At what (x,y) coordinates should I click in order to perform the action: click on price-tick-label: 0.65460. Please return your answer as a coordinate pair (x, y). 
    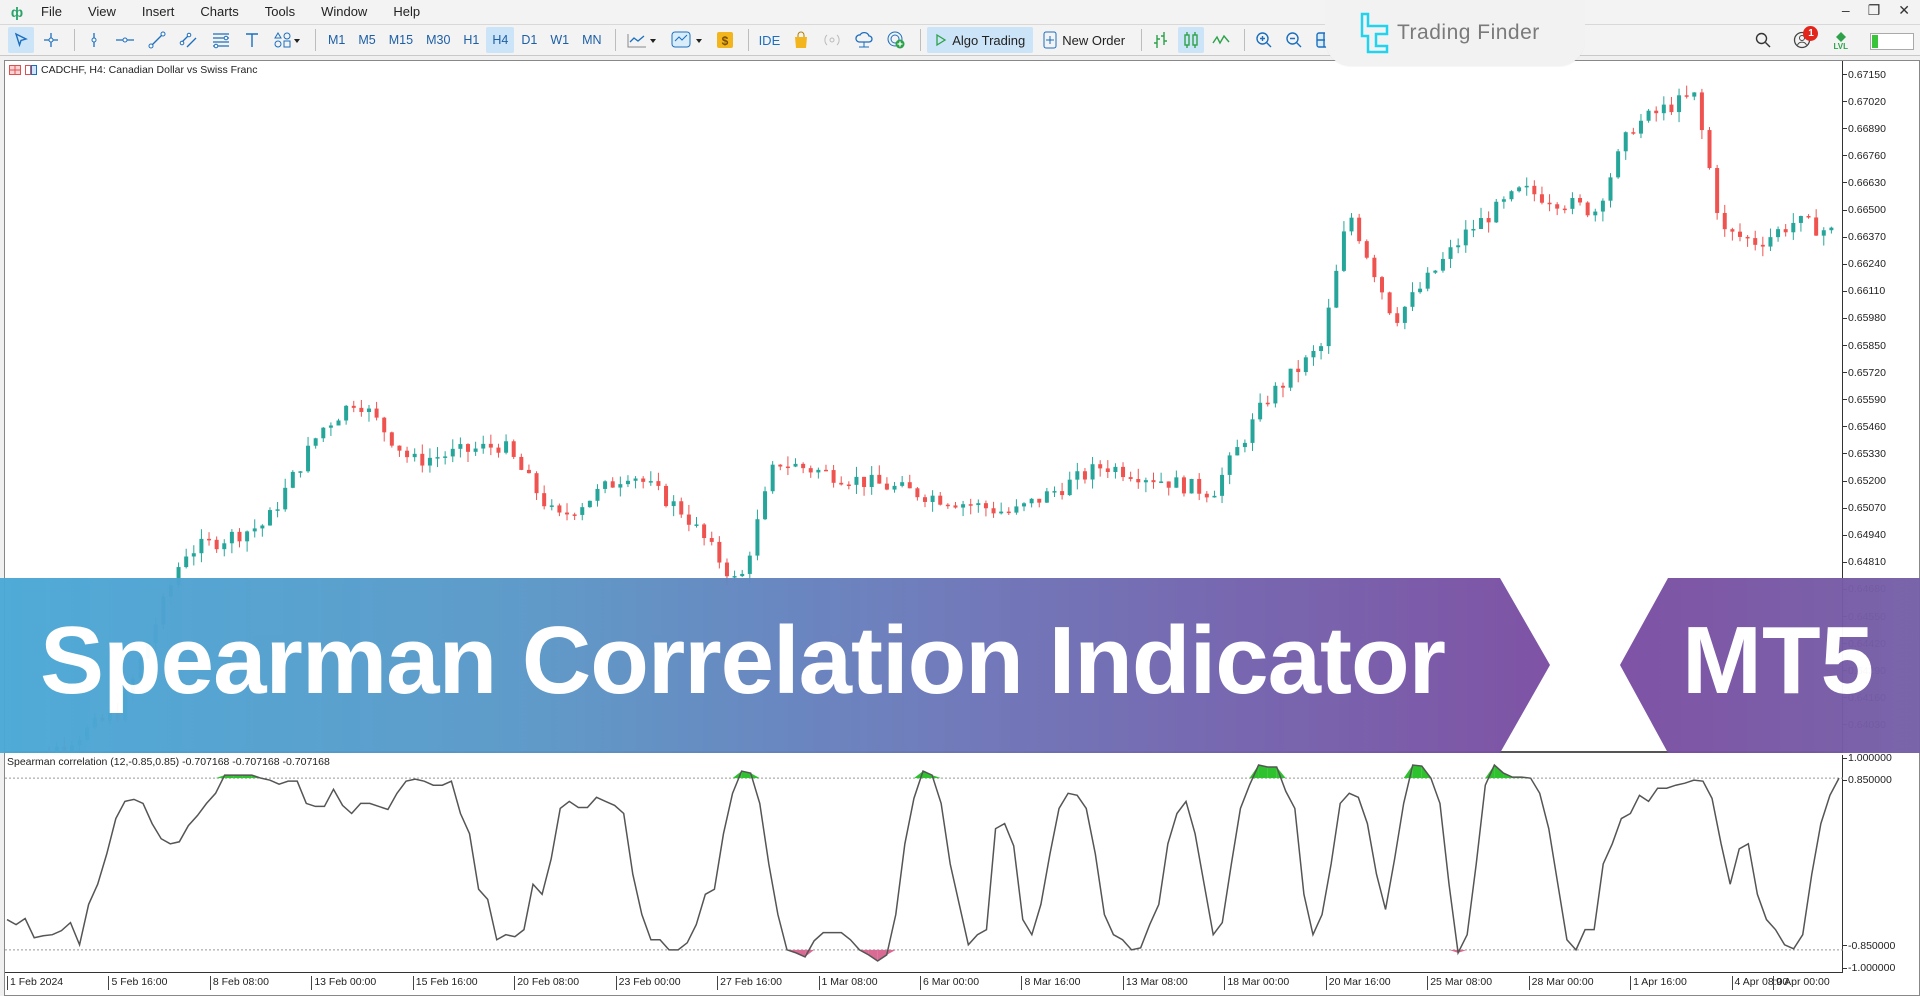
    Looking at the image, I should click on (1864, 427).